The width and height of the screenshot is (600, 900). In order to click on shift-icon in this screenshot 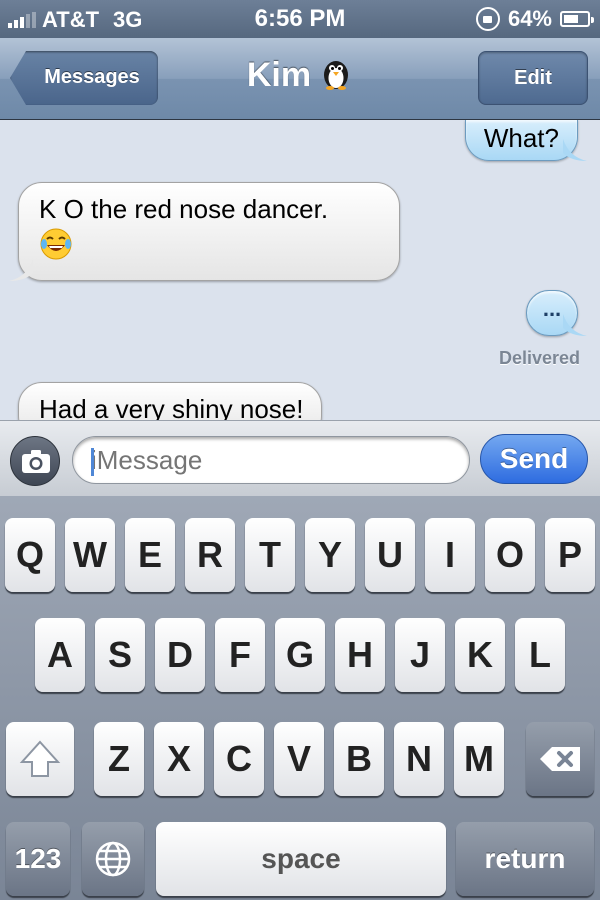, I will do `click(40, 758)`.